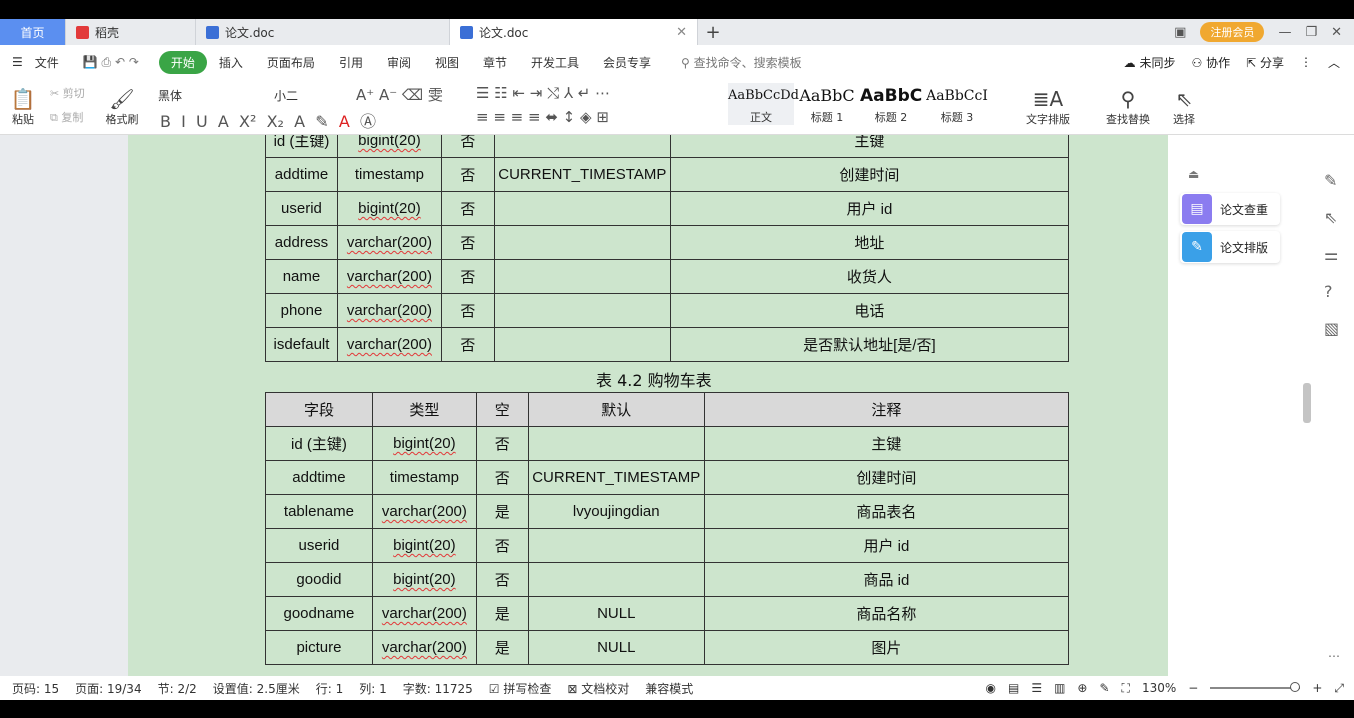 The height and width of the screenshot is (718, 1354). What do you see at coordinates (1230, 247) in the screenshot?
I see `paper-layout-button: ✎ 论文排版` at bounding box center [1230, 247].